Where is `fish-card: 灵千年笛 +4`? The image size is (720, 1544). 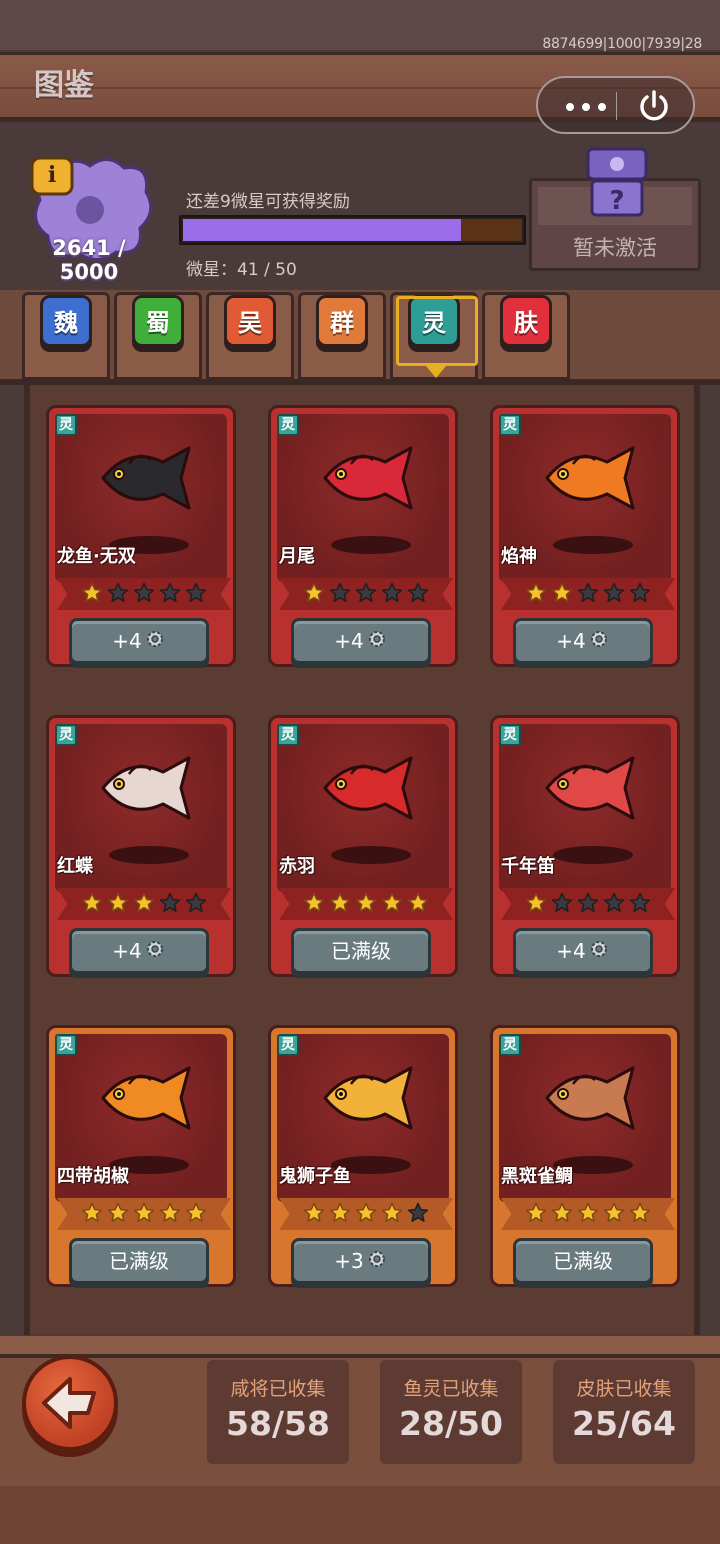 fish-card: 灵千年笛 +4 is located at coordinates (585, 846).